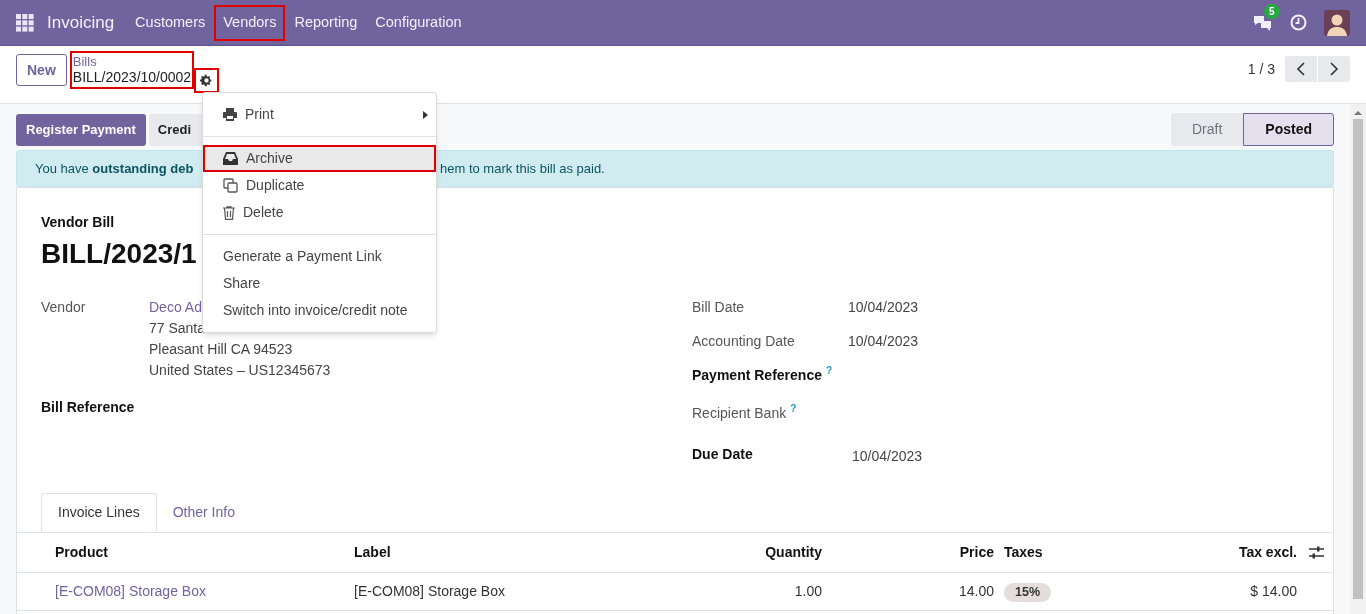 The width and height of the screenshot is (1366, 614). Describe the element at coordinates (319, 212) in the screenshot. I see `menu-item: Delete` at that location.